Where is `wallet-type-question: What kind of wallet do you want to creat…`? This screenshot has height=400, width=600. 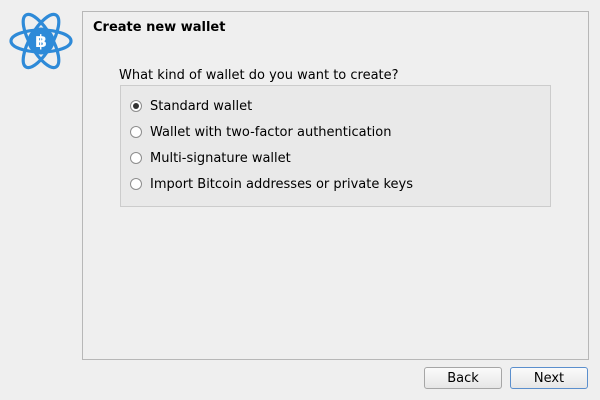 wallet-type-question: What kind of wallet do you want to creat… is located at coordinates (259, 75).